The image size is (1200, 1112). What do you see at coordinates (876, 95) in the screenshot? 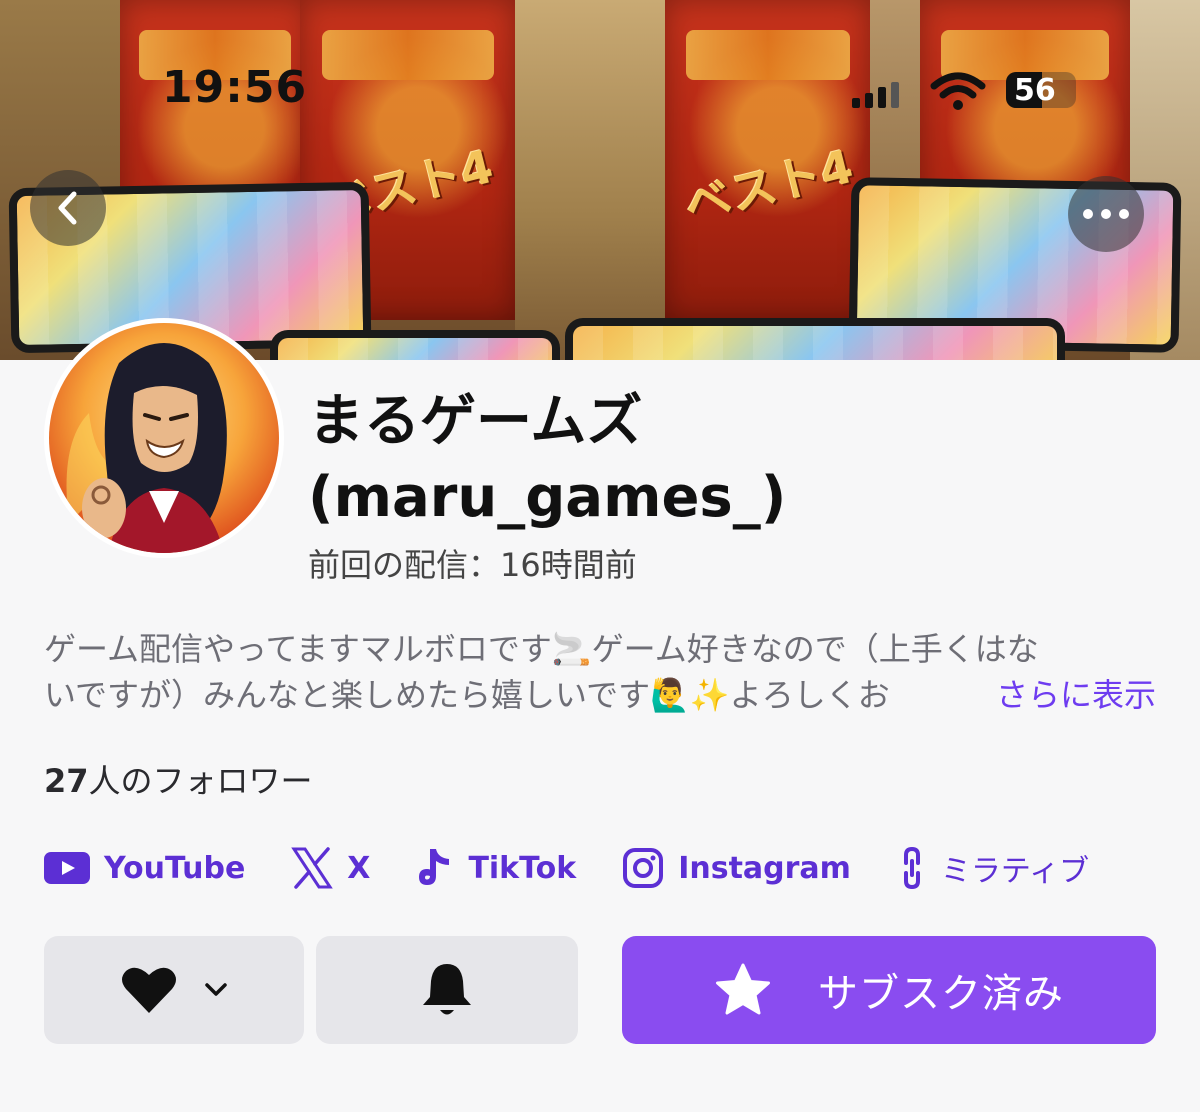
I see `cellular-signal-icon` at bounding box center [876, 95].